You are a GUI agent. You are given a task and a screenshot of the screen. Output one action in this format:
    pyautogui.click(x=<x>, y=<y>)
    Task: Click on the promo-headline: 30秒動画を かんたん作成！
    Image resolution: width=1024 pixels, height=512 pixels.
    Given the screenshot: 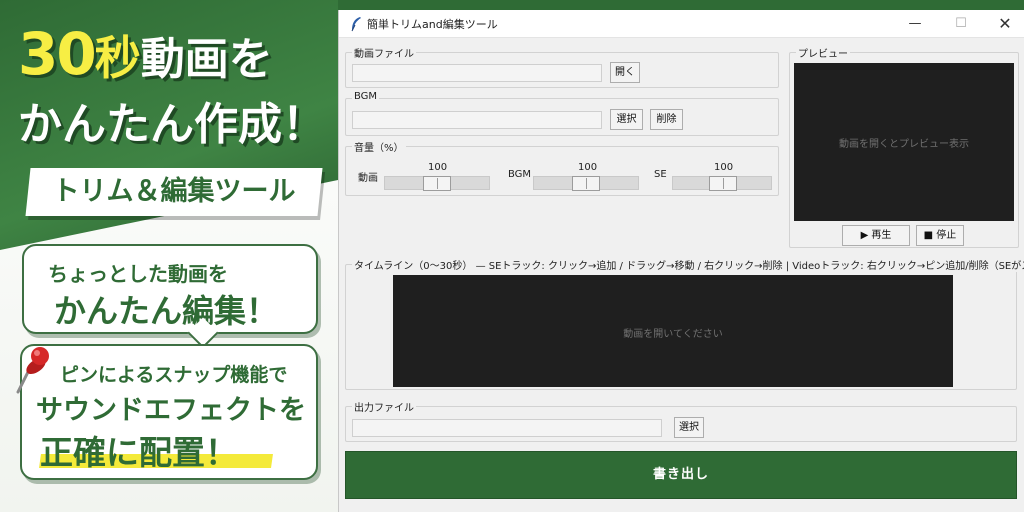 What is the action you would take?
    pyautogui.click(x=173, y=86)
    